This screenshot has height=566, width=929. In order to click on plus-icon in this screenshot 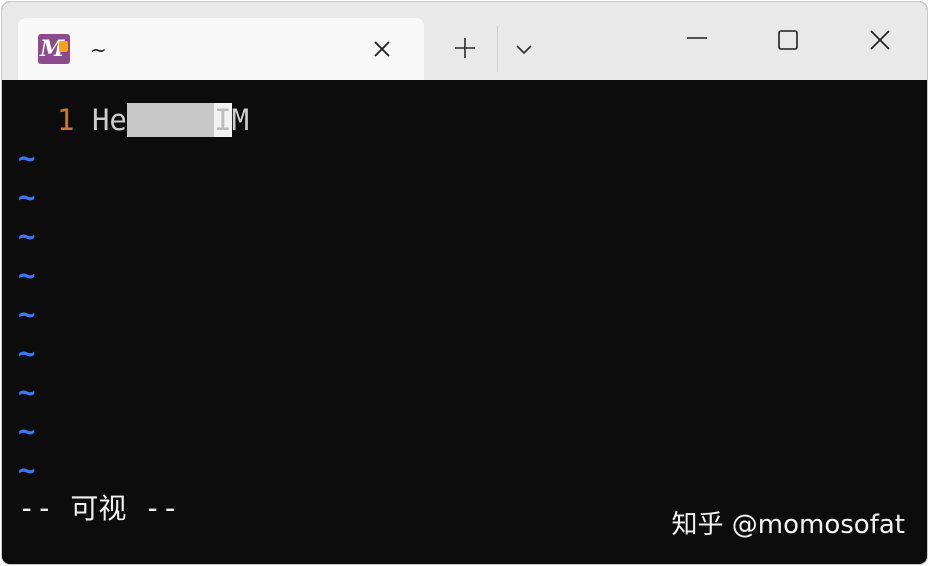, I will do `click(465, 48)`.